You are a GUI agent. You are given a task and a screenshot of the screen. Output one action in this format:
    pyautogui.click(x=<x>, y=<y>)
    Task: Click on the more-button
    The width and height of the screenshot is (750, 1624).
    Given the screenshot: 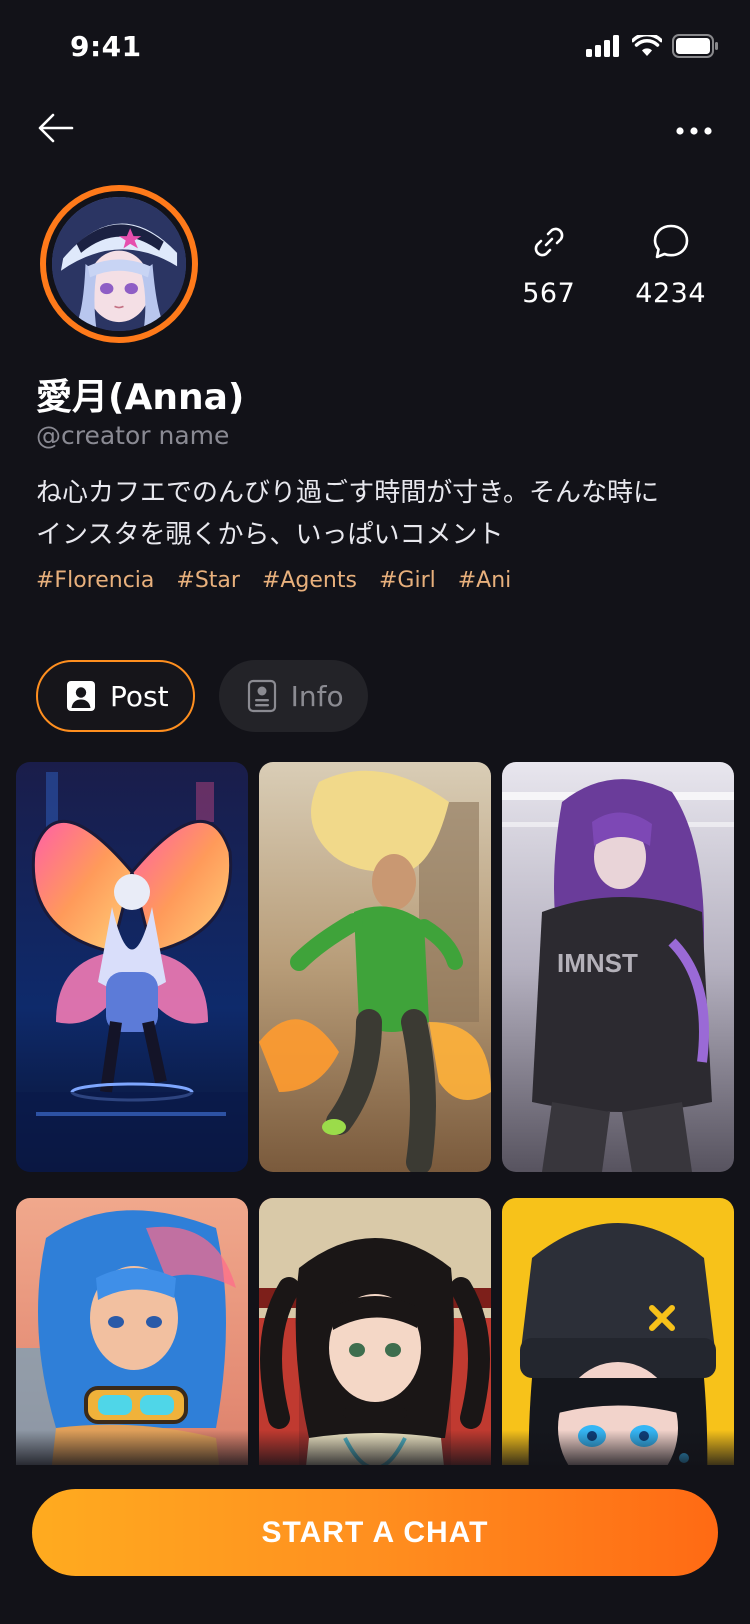 What is the action you would take?
    pyautogui.click(x=694, y=130)
    